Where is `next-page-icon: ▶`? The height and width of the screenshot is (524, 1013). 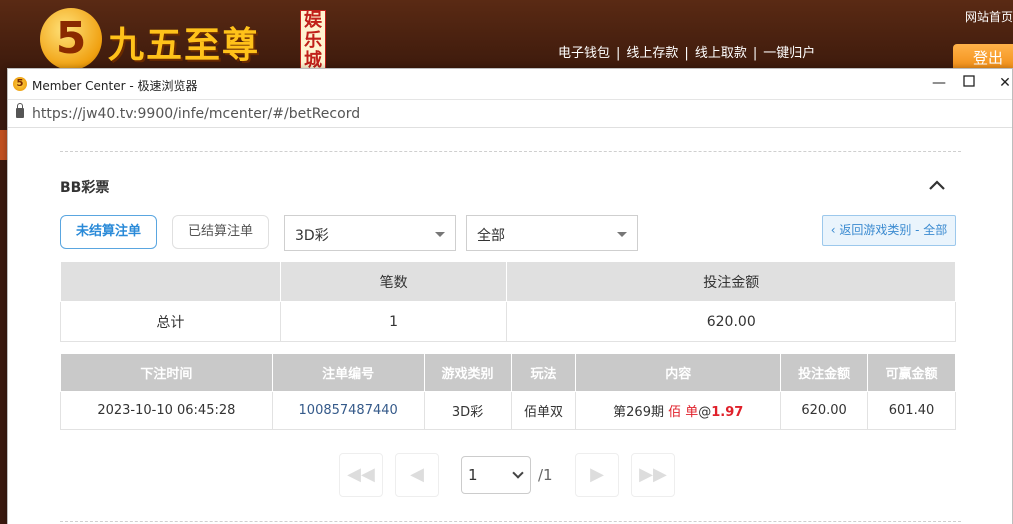
next-page-icon: ▶ is located at coordinates (597, 475).